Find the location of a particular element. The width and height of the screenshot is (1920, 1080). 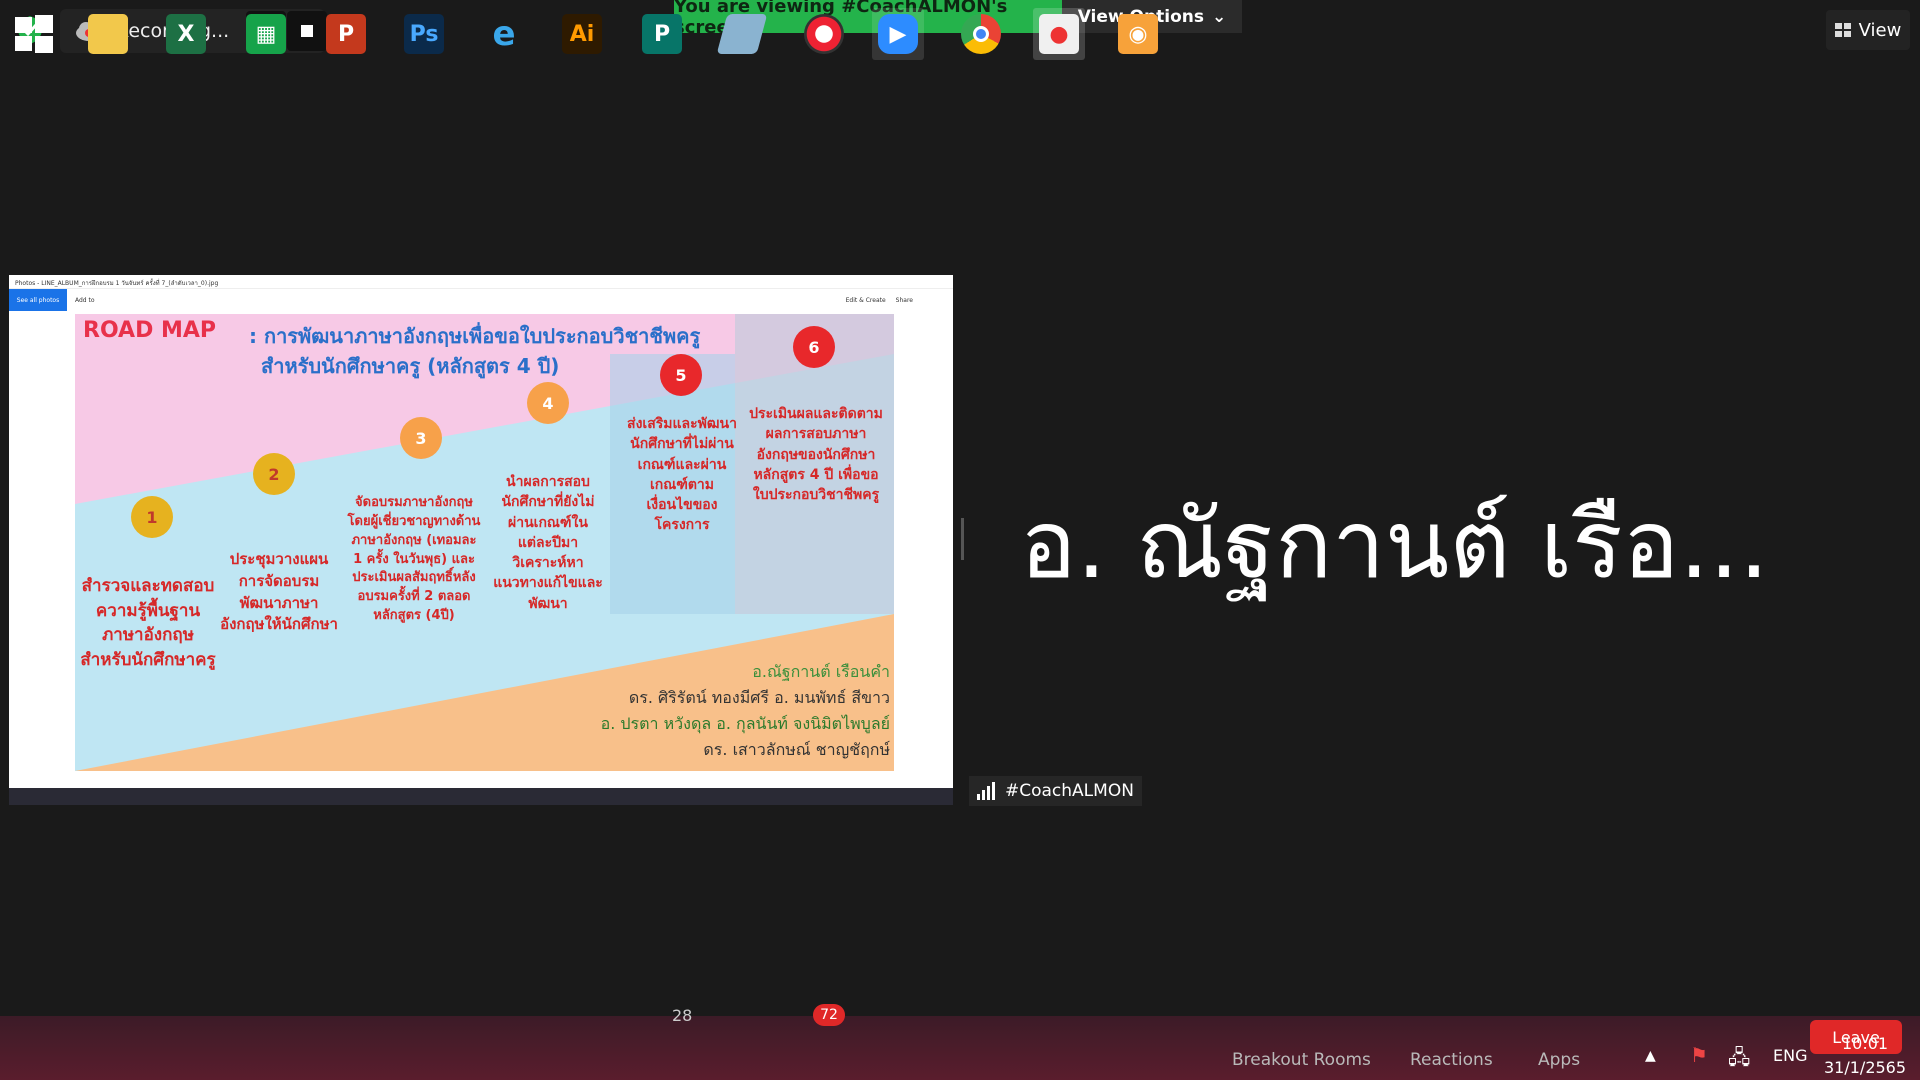

illustrator-taskbar-button: Ai is located at coordinates (582, 34).